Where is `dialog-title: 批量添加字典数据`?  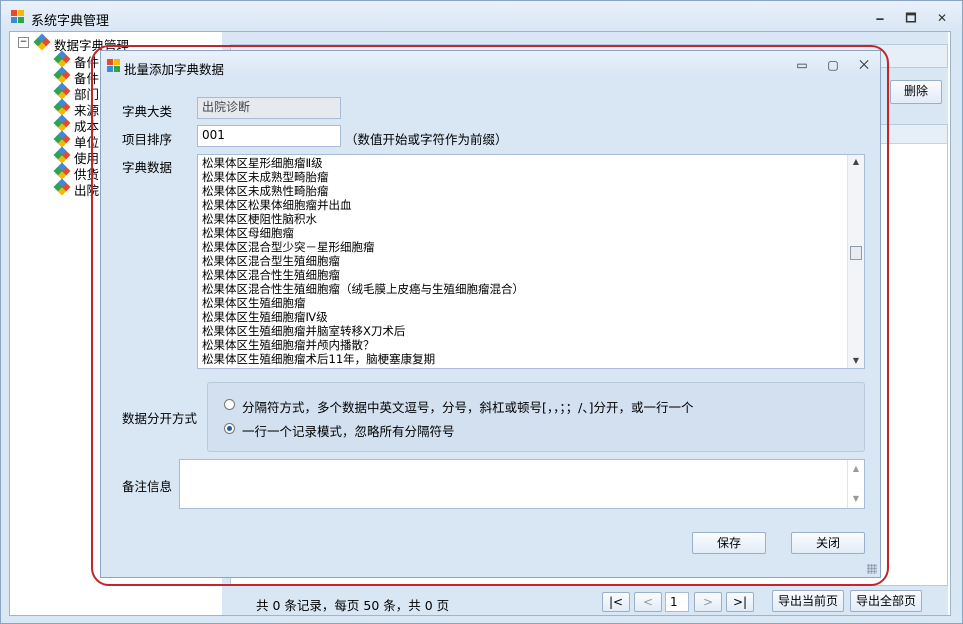
dialog-title: 批量添加字典数据 is located at coordinates (174, 69).